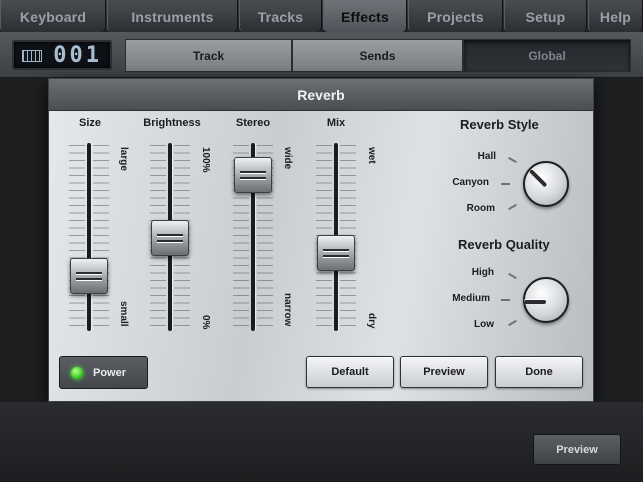 The width and height of the screenshot is (643, 482). Describe the element at coordinates (336, 253) in the screenshot. I see `mix-slider-knob` at that location.